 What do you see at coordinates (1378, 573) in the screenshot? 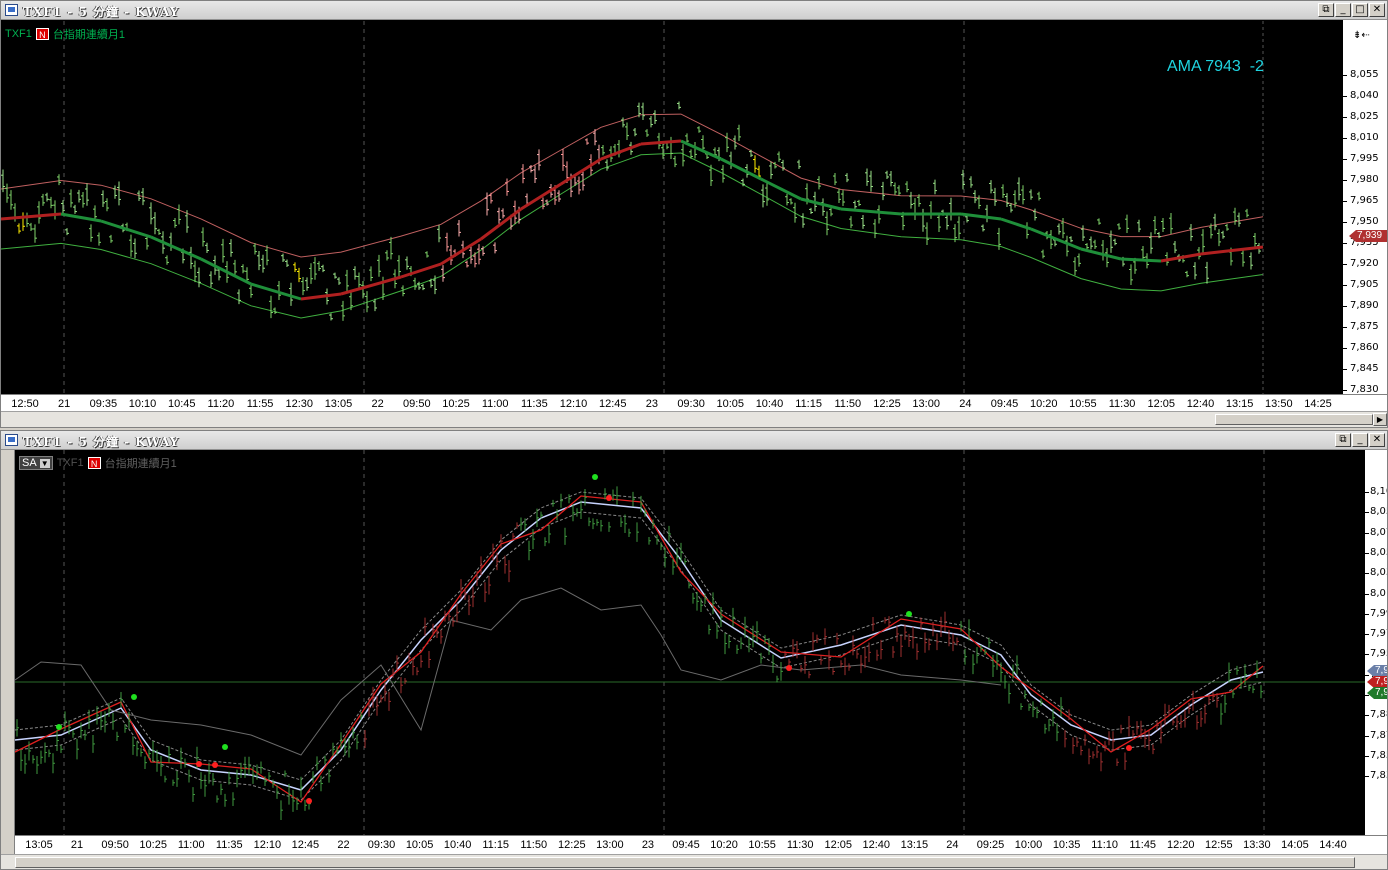
I see `y-axis-label: 8,03` at bounding box center [1378, 573].